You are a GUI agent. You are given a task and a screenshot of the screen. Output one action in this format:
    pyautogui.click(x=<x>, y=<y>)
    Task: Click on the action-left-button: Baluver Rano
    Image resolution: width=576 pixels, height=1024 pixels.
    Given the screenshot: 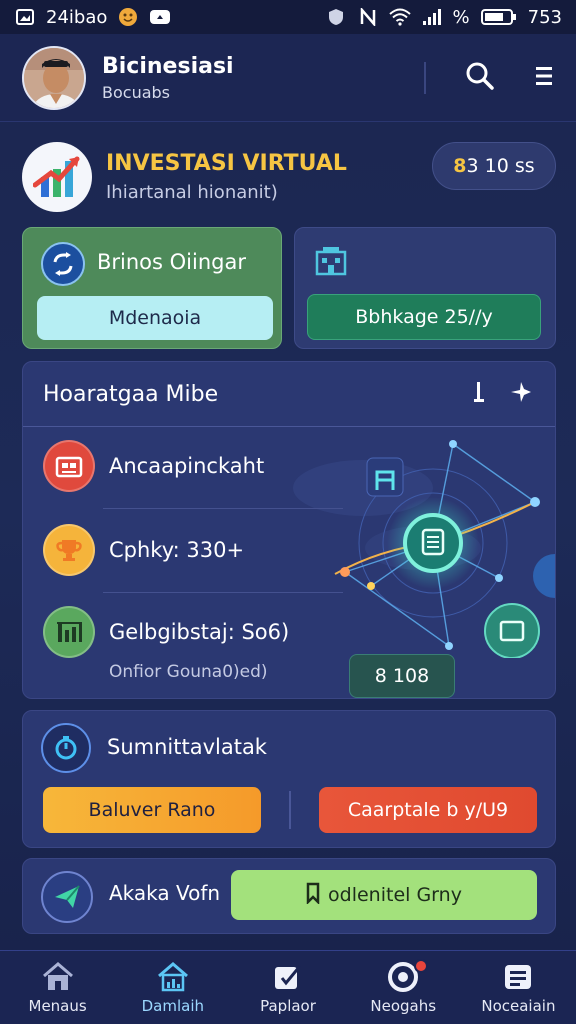 What is the action you would take?
    pyautogui.click(x=152, y=810)
    